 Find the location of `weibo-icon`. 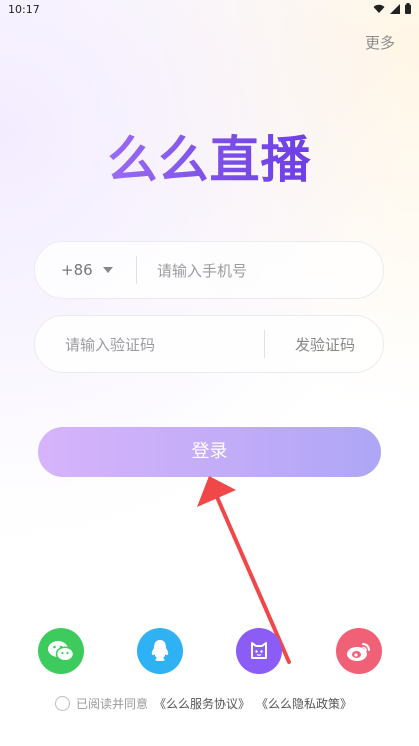

weibo-icon is located at coordinates (358, 652).